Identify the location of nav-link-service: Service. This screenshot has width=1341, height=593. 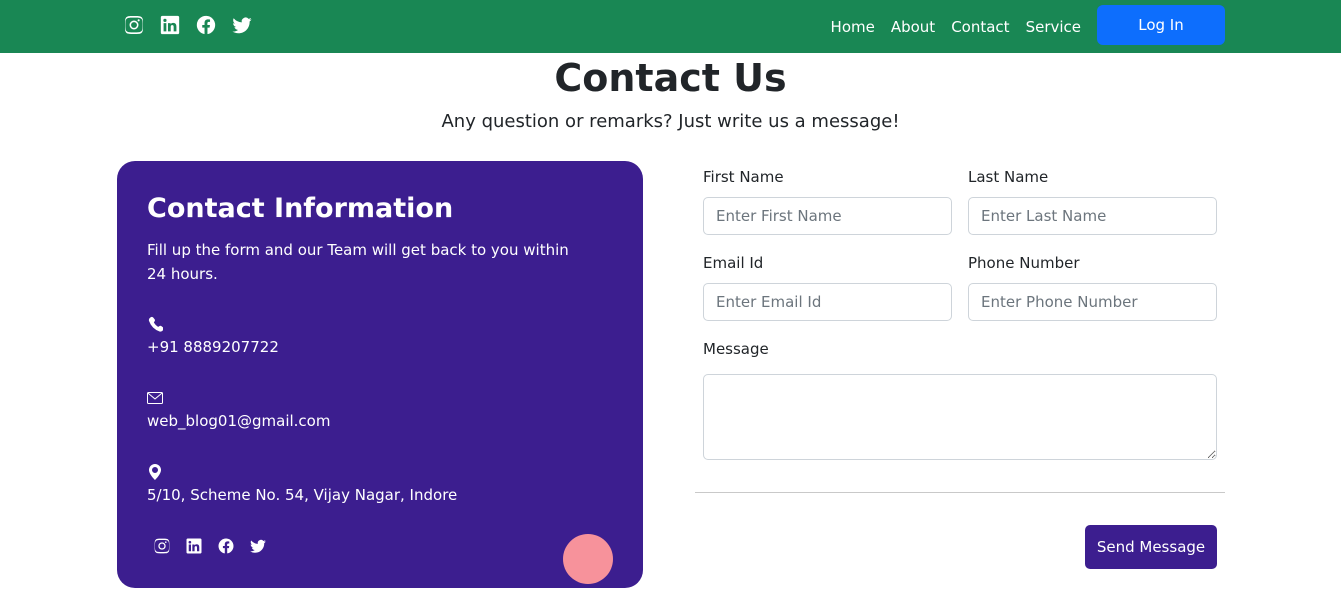
(1053, 27).